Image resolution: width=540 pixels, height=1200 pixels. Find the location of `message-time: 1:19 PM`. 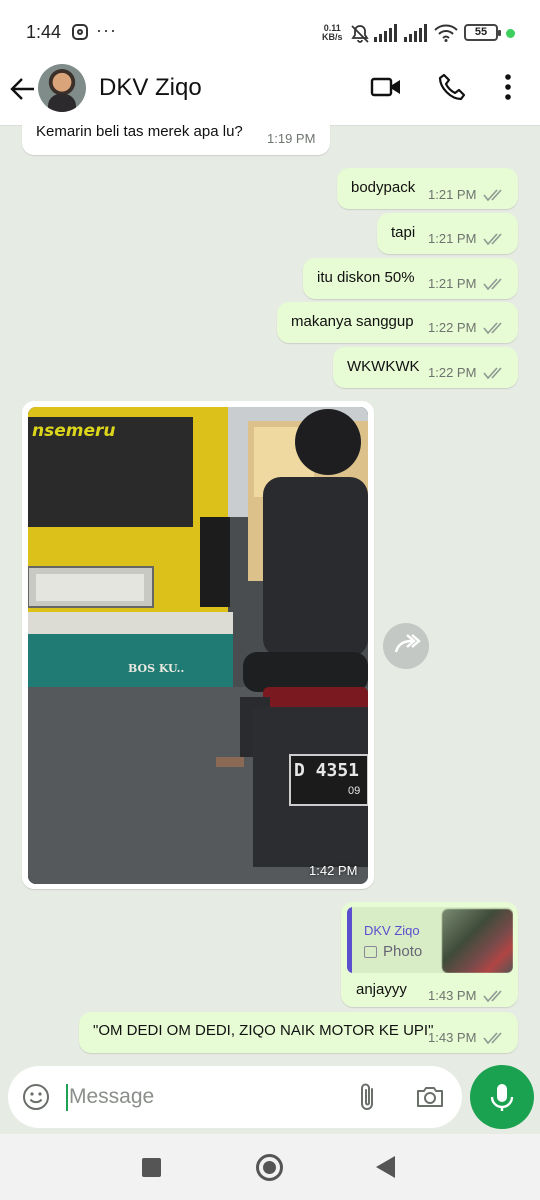

message-time: 1:19 PM is located at coordinates (291, 138).